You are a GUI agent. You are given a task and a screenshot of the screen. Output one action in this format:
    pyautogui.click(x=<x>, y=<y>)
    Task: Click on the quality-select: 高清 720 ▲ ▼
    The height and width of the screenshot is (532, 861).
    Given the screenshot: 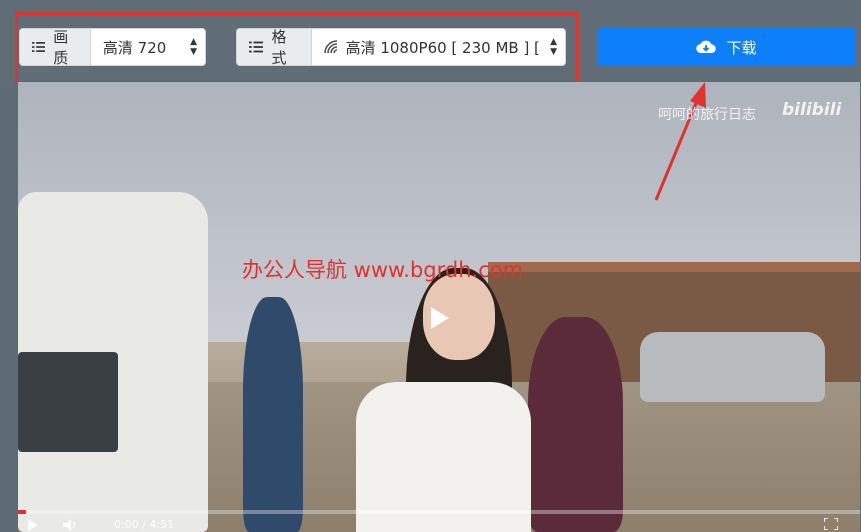 What is the action you would take?
    pyautogui.click(x=147, y=47)
    